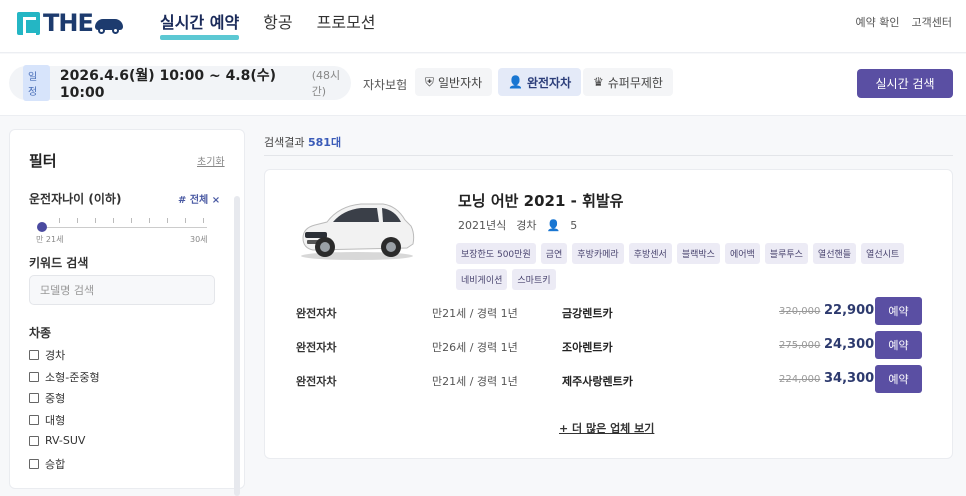  Describe the element at coordinates (28, 23) in the screenshot. I see `logo-mark` at that location.